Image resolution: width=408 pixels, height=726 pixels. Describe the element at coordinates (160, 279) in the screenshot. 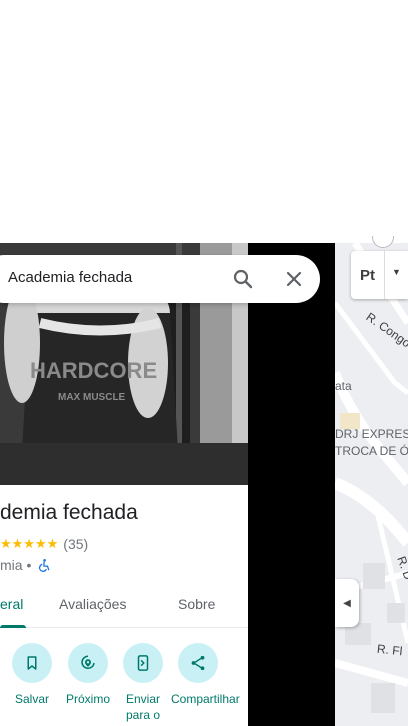

I see `search-box: Academia fechada` at that location.